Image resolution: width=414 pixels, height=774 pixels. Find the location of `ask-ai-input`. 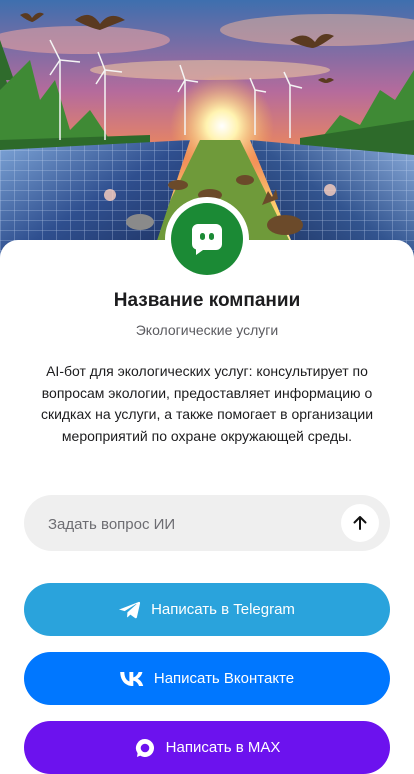

ask-ai-input is located at coordinates (193, 524).